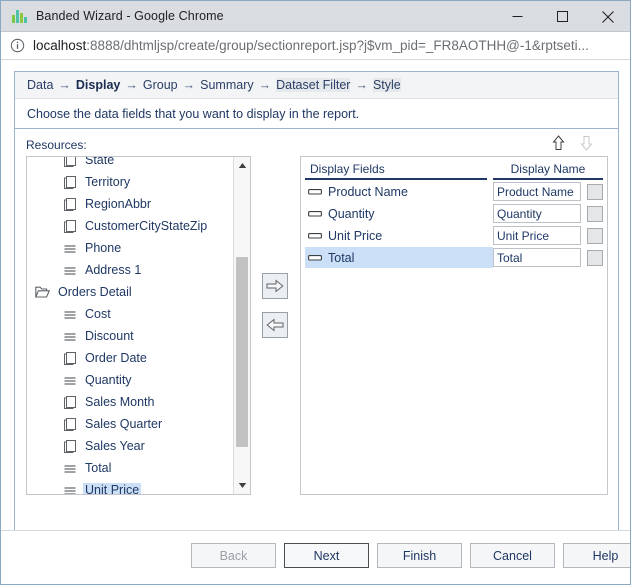  I want to click on display-field-name: Total, so click(399, 257).